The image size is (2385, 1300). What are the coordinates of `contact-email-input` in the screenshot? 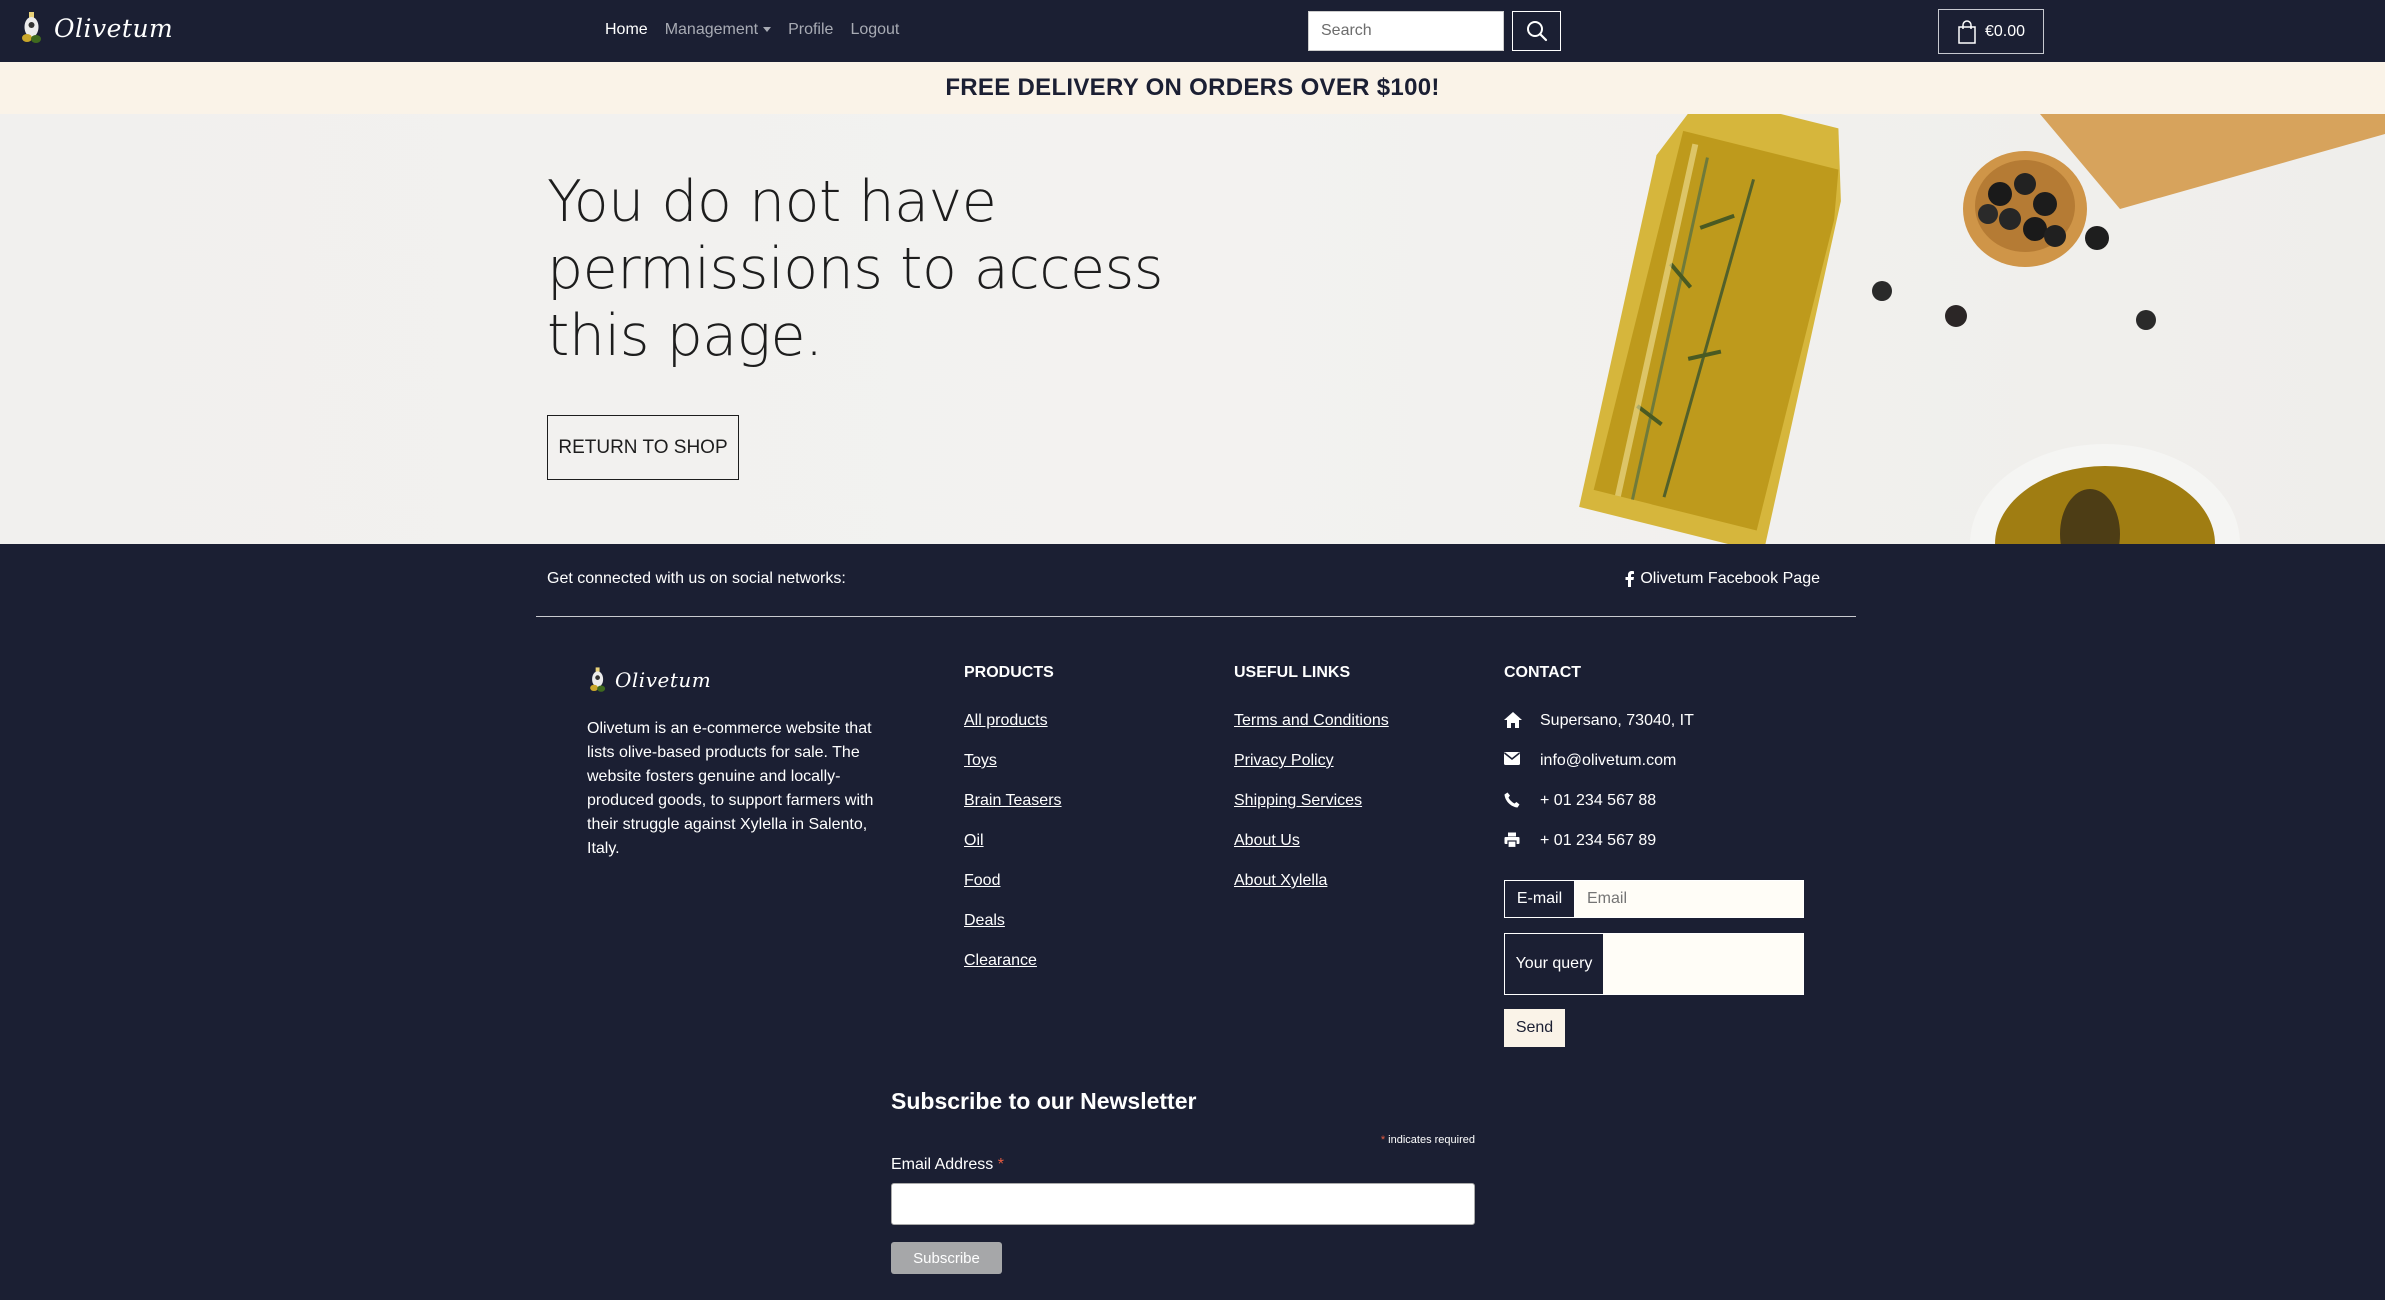 It's located at (1689, 899).